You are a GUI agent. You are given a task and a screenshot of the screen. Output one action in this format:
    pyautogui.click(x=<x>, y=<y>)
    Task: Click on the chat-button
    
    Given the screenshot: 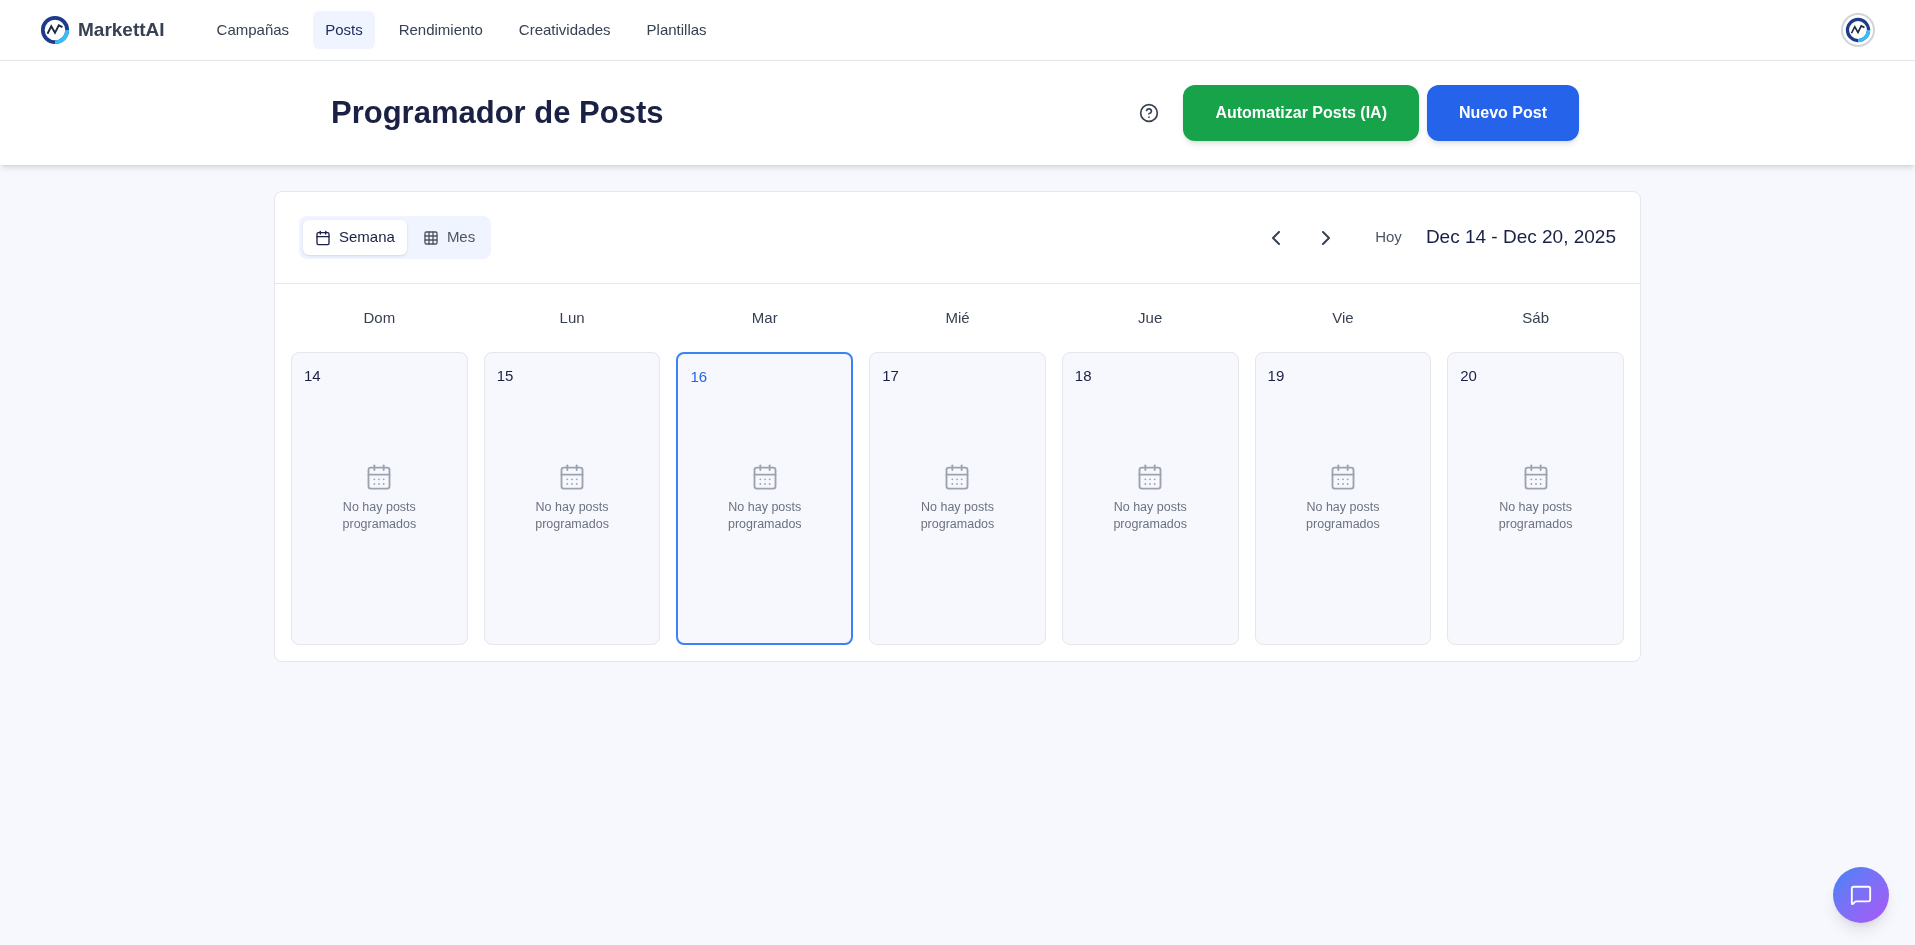 What is the action you would take?
    pyautogui.click(x=1861, y=895)
    